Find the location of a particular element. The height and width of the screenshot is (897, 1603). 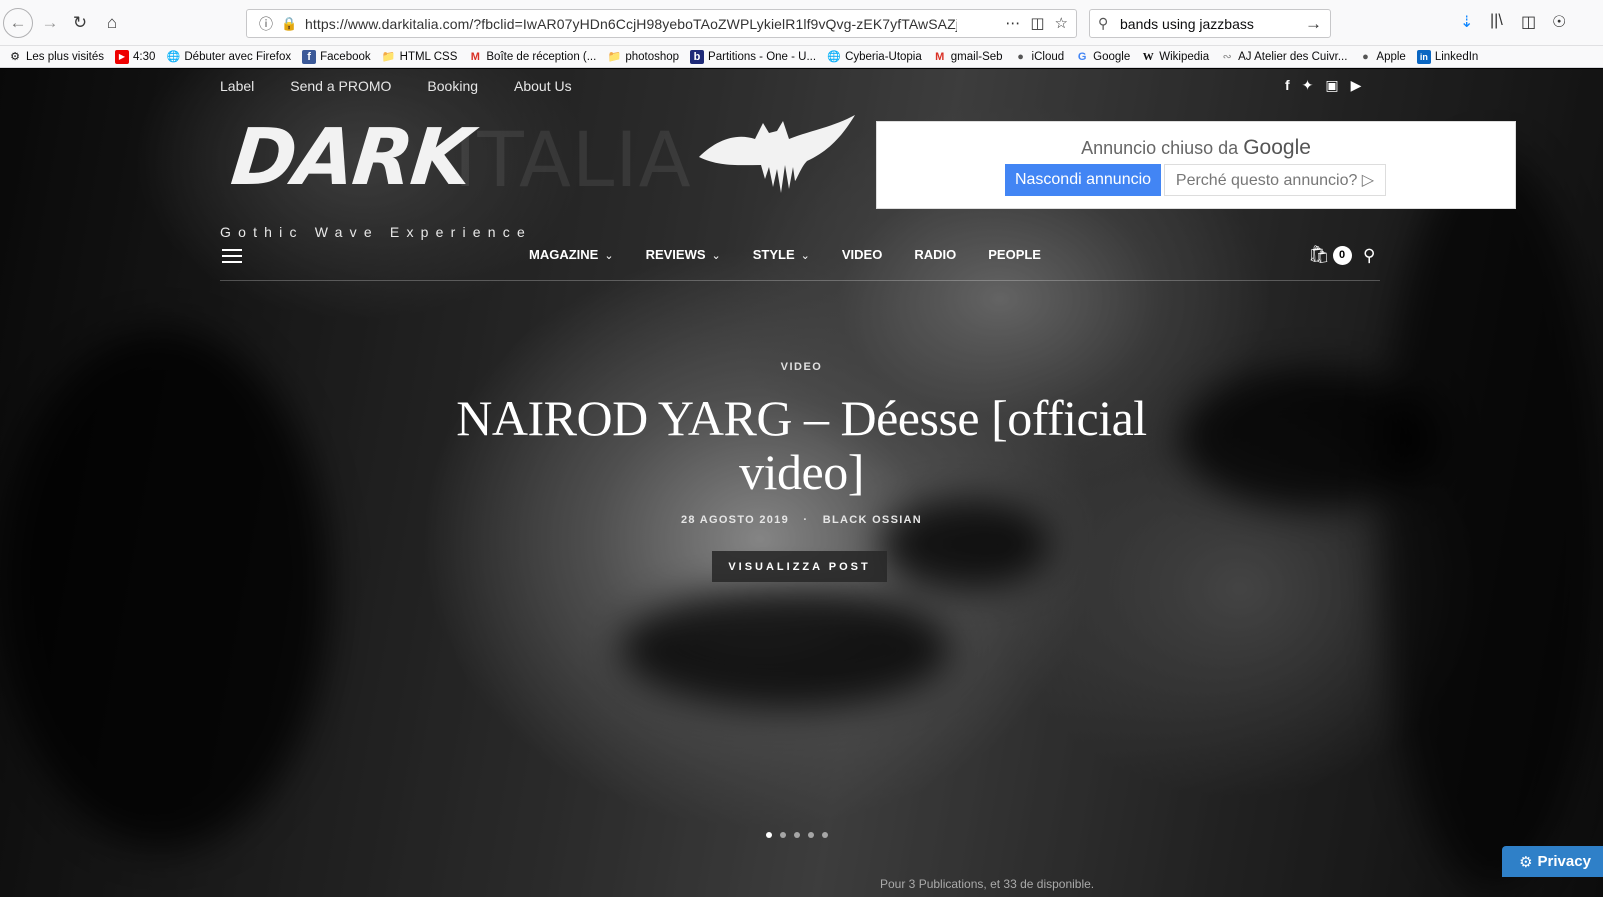

bookmark-item: ● Apple is located at coordinates (1382, 57).